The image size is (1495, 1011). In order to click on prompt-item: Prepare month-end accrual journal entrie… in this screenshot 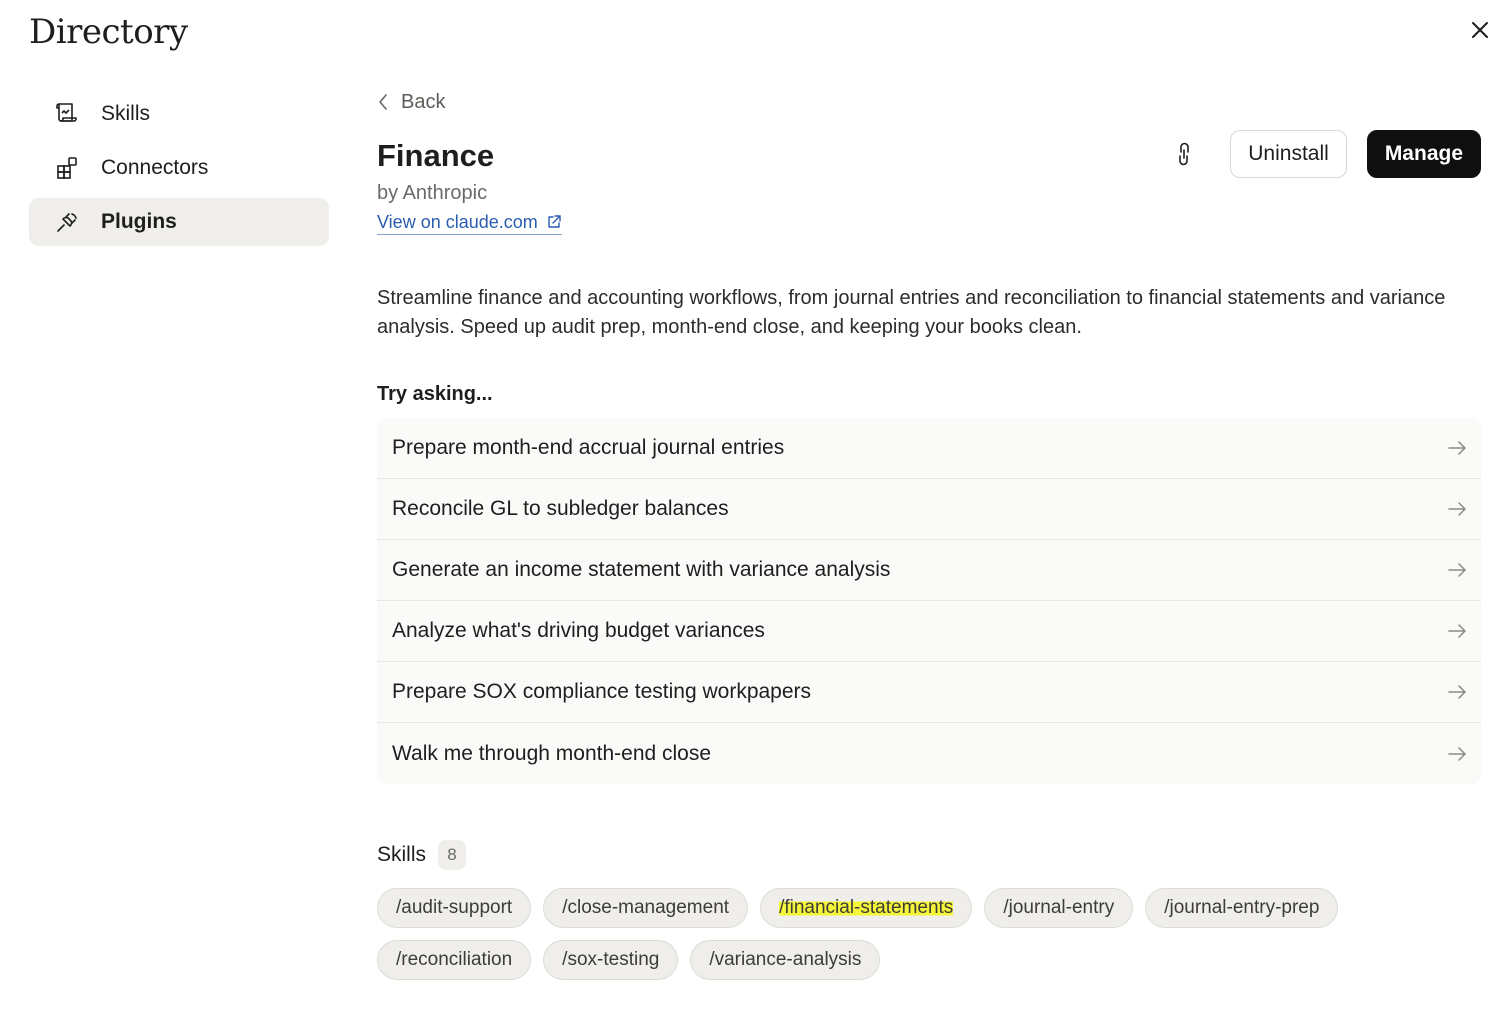, I will do `click(929, 448)`.